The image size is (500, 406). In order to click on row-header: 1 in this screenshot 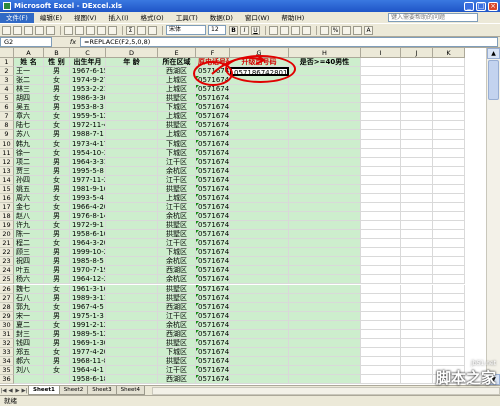, I will do `click(7, 63)`.